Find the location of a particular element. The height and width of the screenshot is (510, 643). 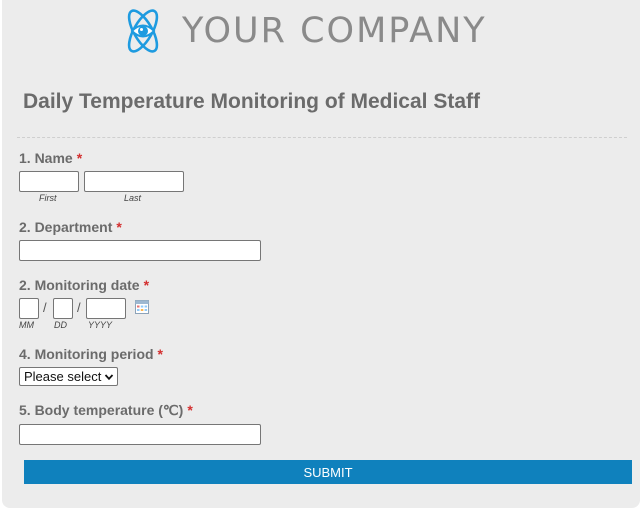

monitoring-period-question-label: 4. Monitoring period * is located at coordinates (91, 354).